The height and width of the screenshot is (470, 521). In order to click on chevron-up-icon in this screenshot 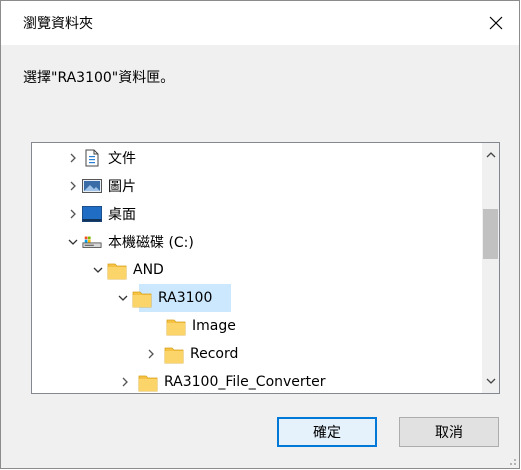, I will do `click(490, 155)`.